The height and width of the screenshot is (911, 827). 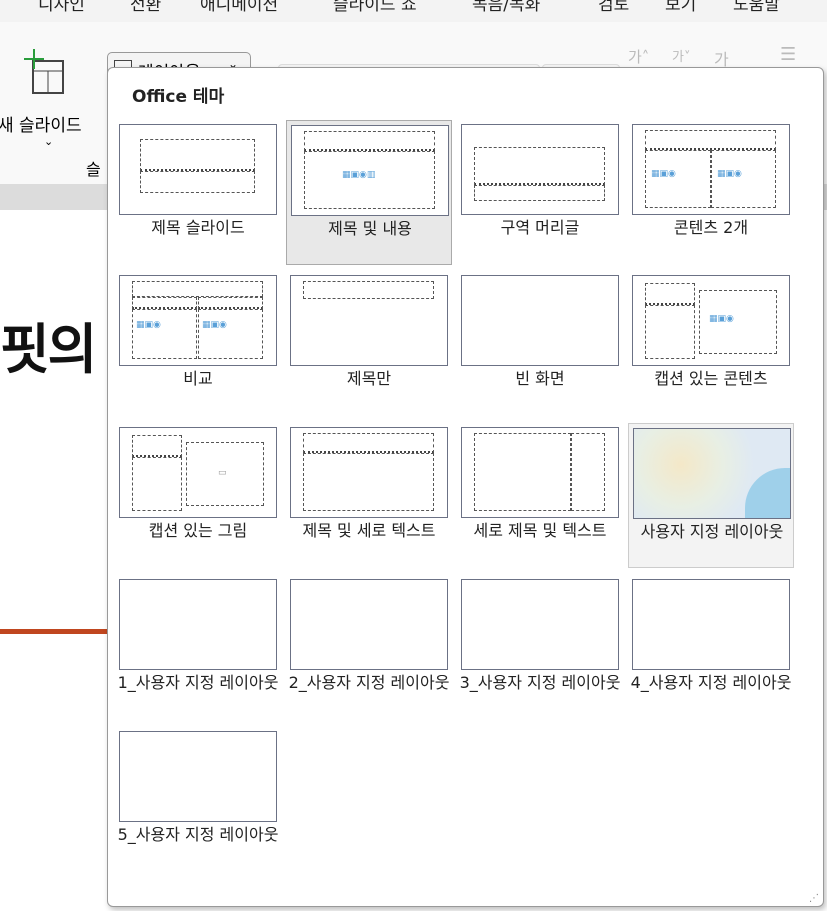 I want to click on layout-option: ▦▣◉ ▦▣◉ 콘텐츠 2개, so click(x=711, y=192).